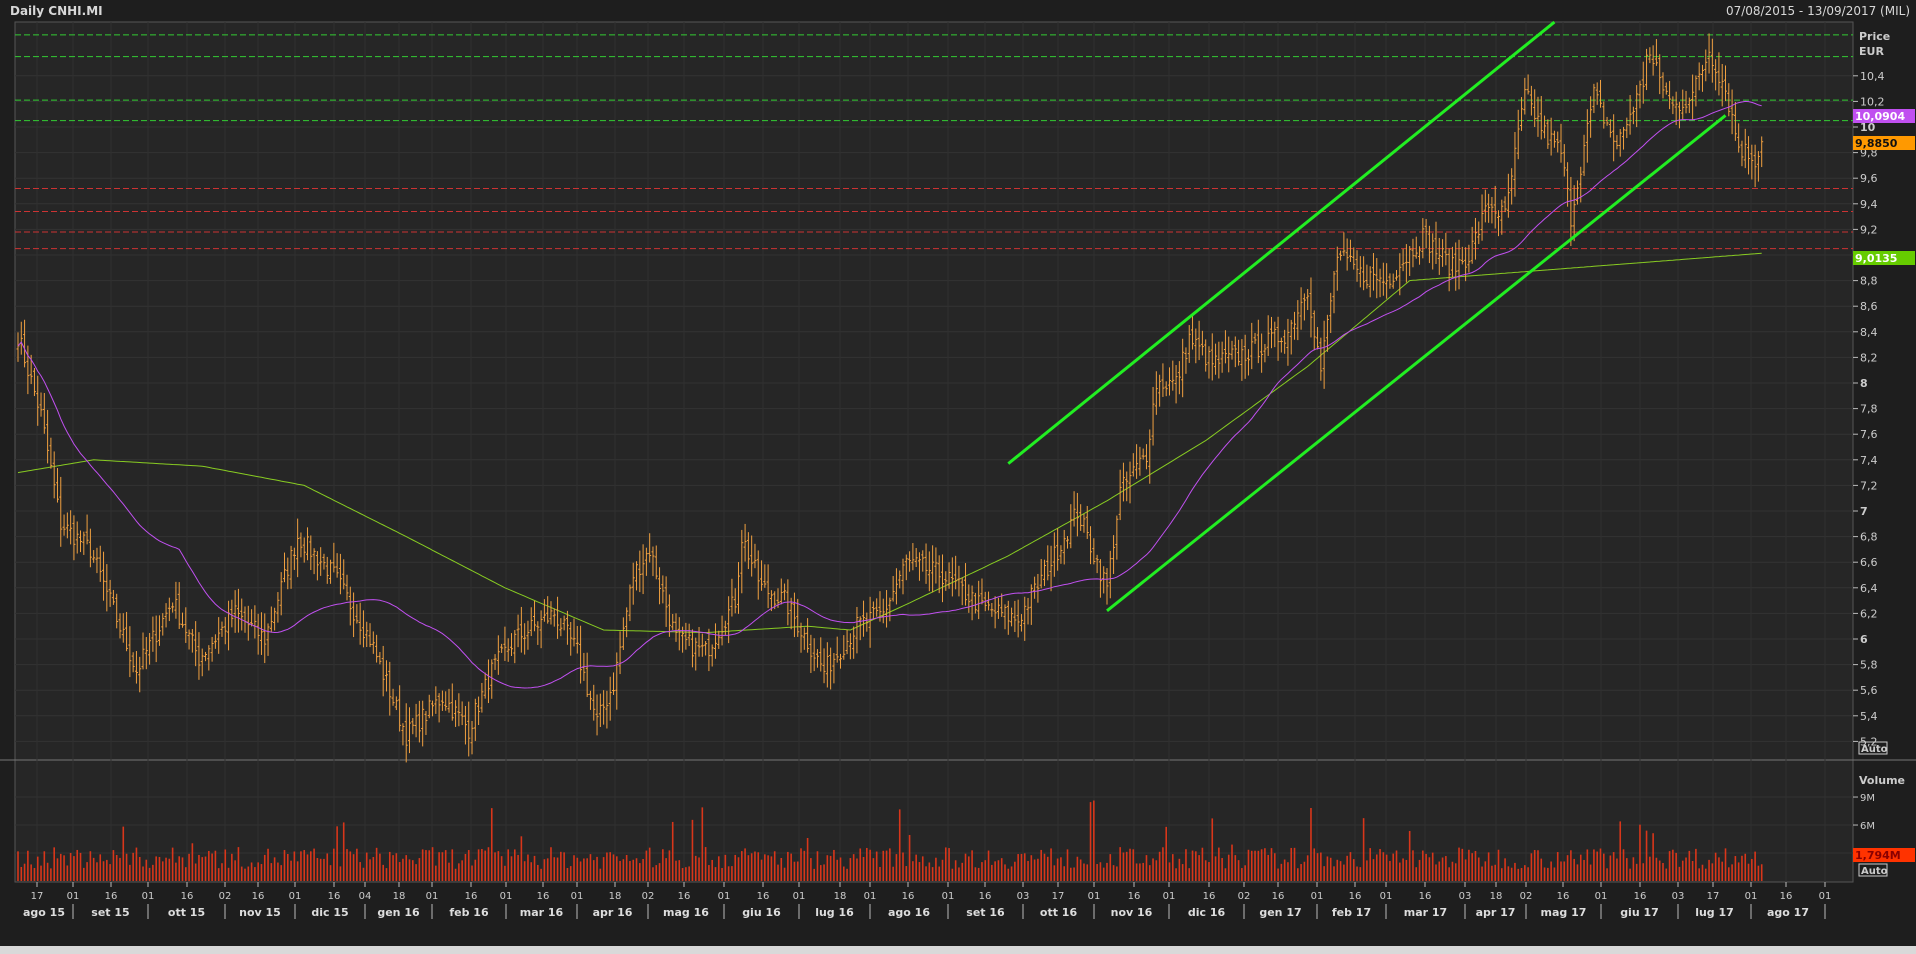 The width and height of the screenshot is (1916, 954). What do you see at coordinates (1867, 826) in the screenshot?
I see `volume-tick-label: 6M` at bounding box center [1867, 826].